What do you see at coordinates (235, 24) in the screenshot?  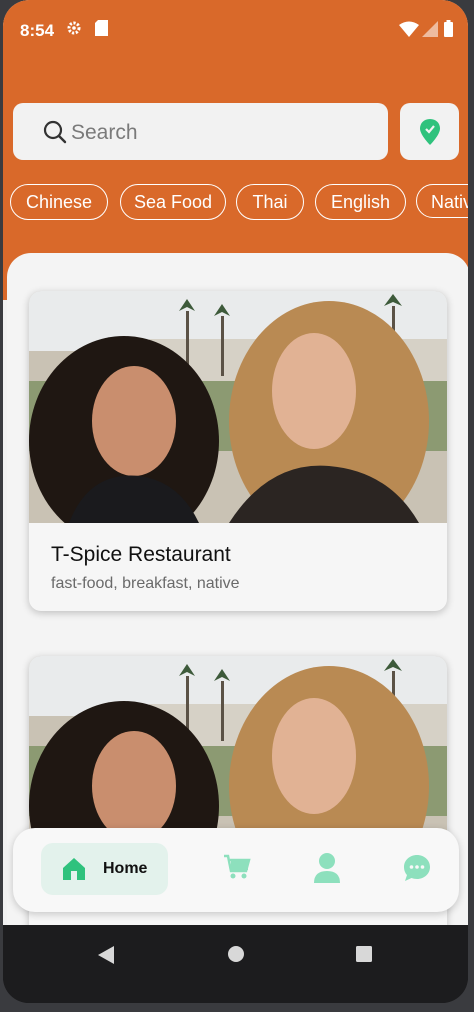 I see `status-bar: 8:54` at bounding box center [235, 24].